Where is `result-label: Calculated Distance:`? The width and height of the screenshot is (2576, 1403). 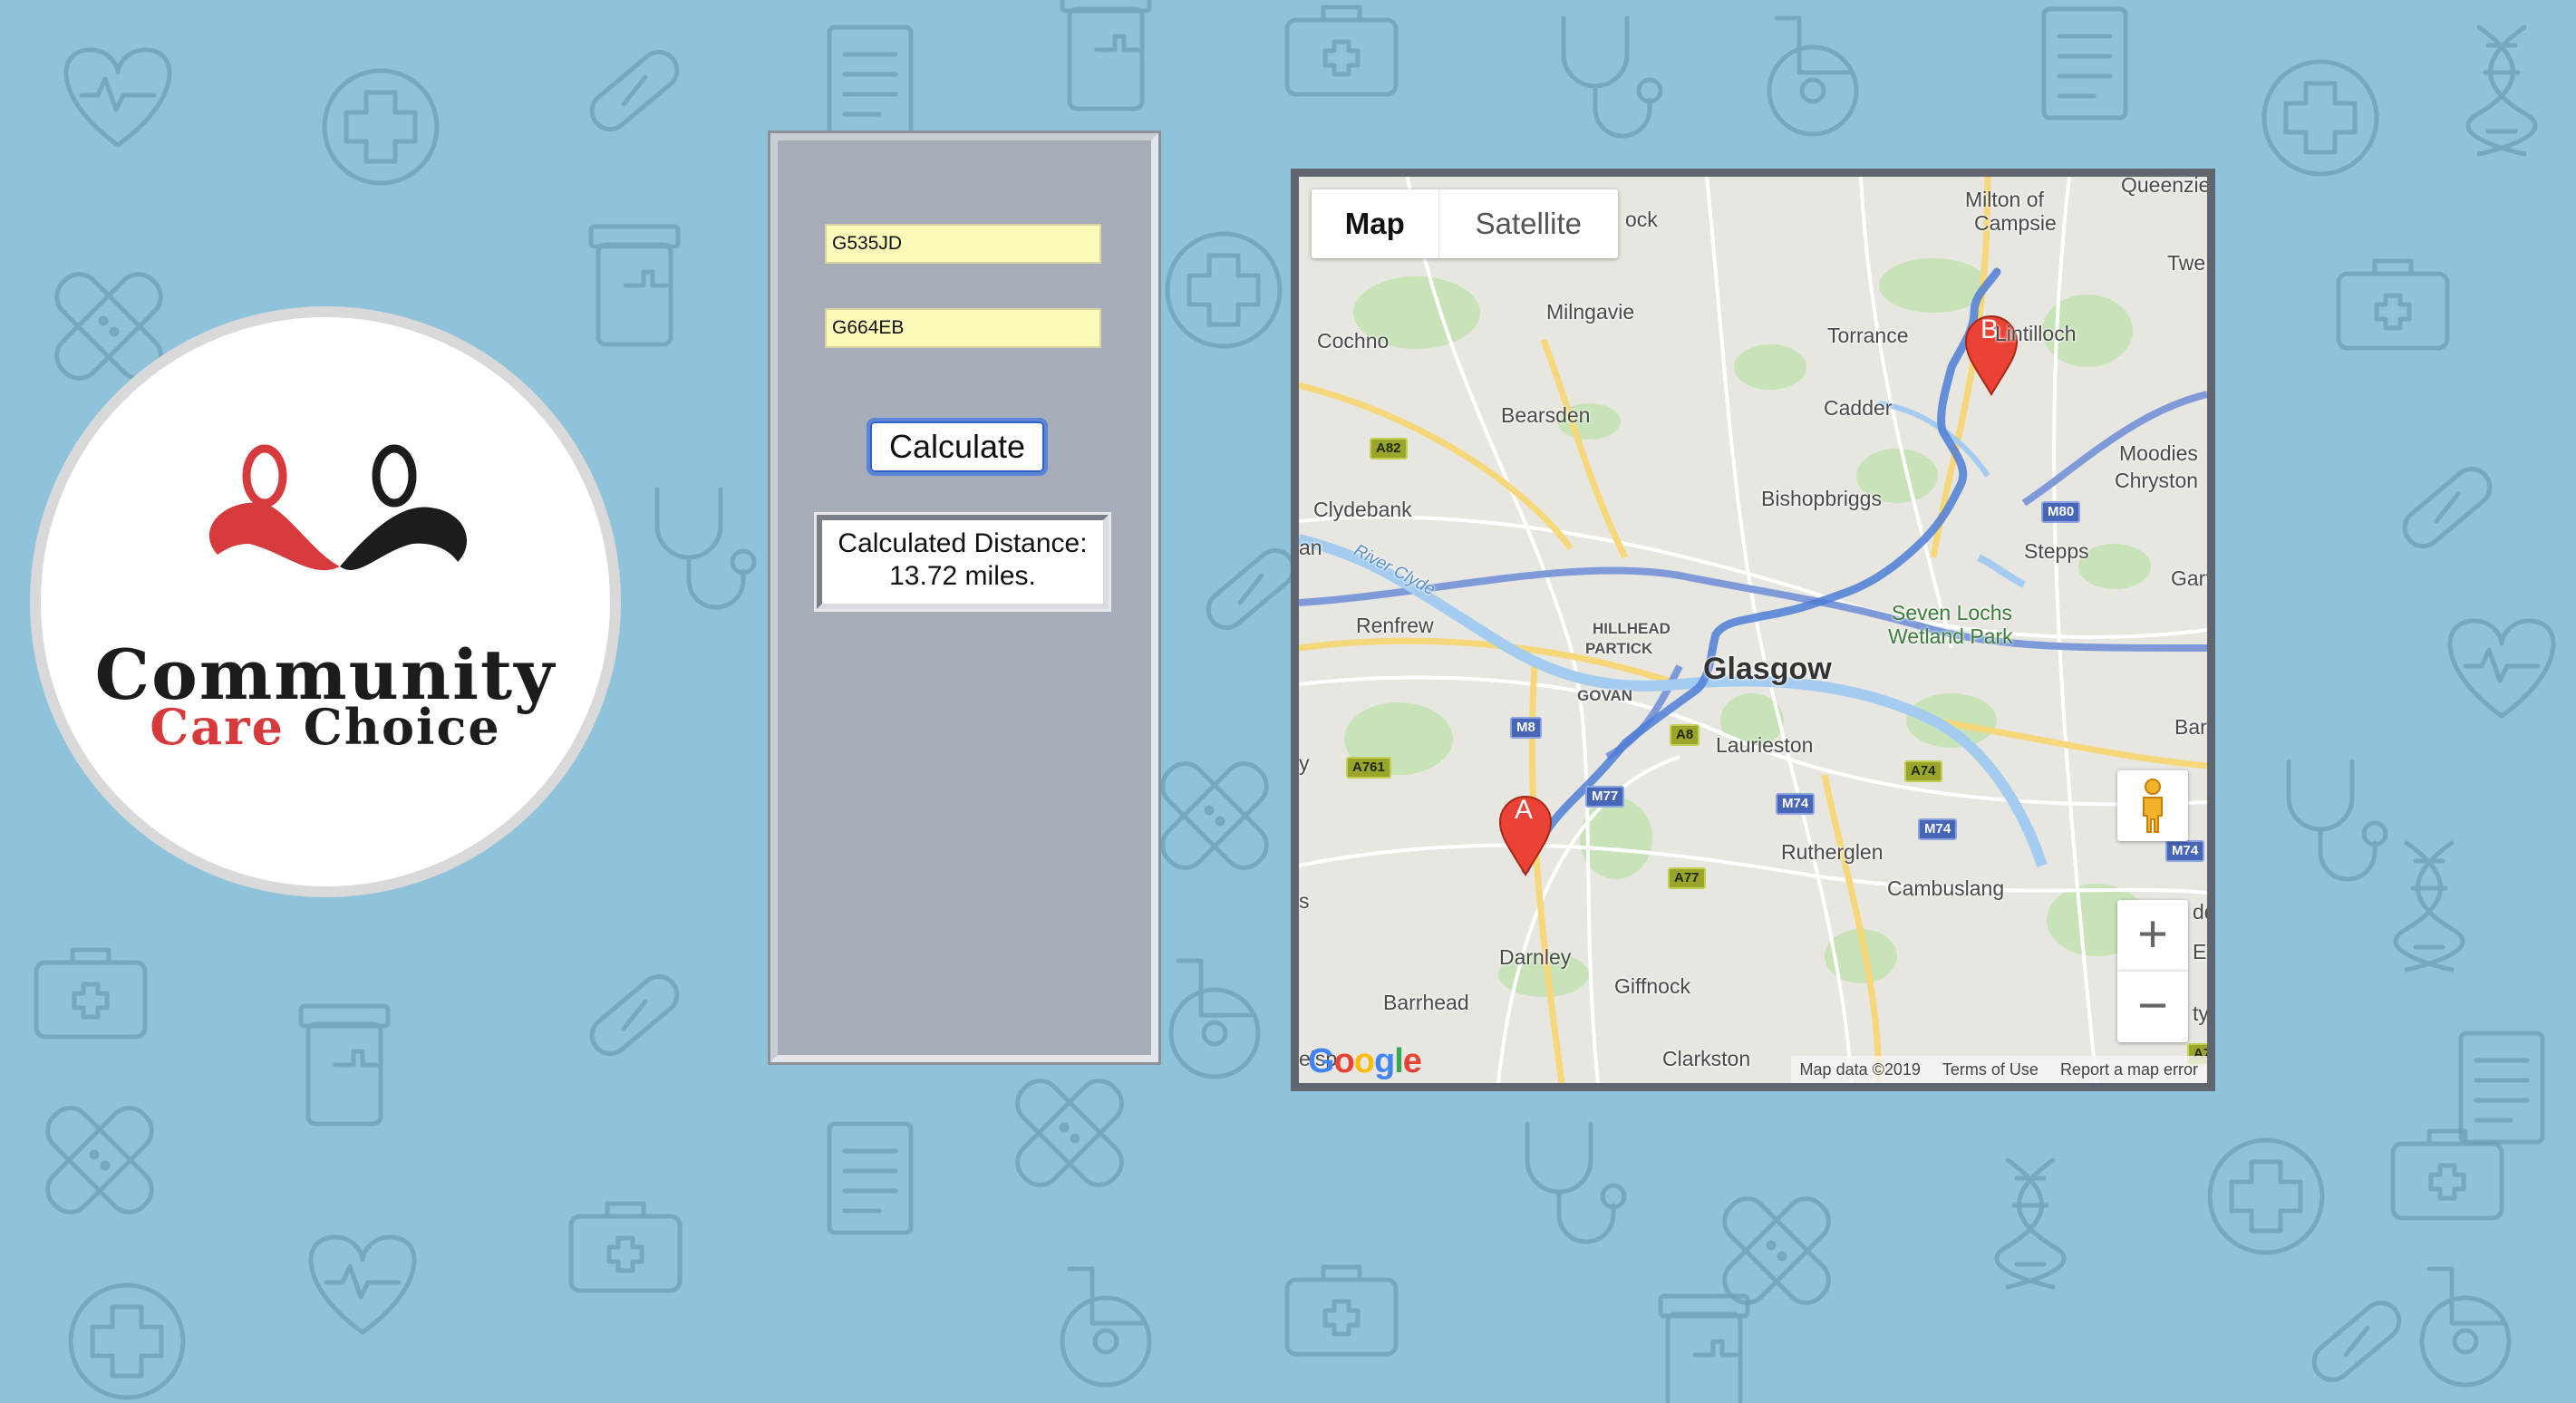
result-label: Calculated Distance: is located at coordinates (963, 543).